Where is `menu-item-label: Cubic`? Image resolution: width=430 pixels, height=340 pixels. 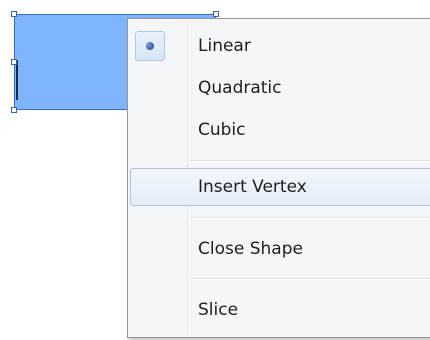
menu-item-label: Cubic is located at coordinates (222, 130).